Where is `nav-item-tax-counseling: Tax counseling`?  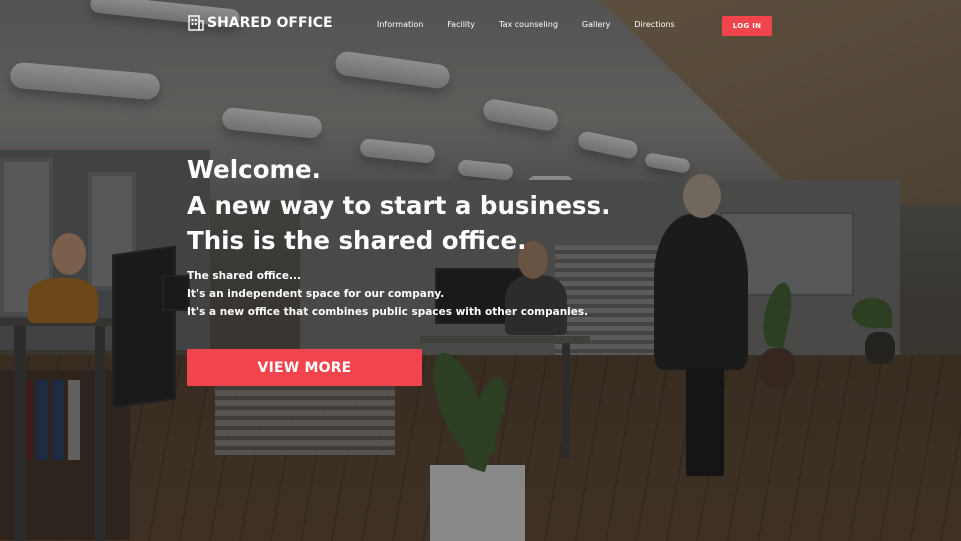
nav-item-tax-counseling: Tax counseling is located at coordinates (528, 24).